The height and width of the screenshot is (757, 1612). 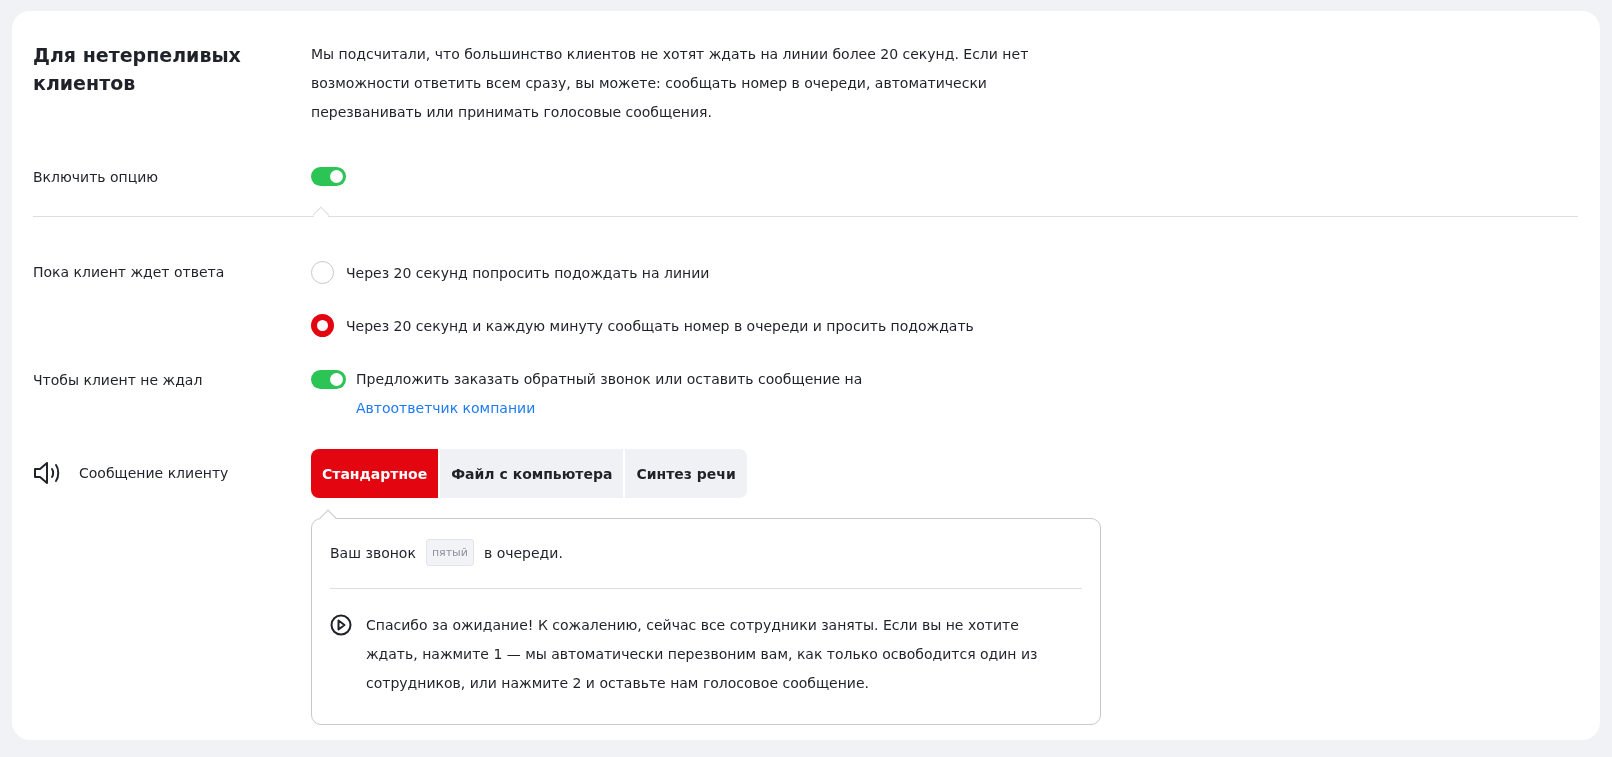 What do you see at coordinates (154, 473) in the screenshot?
I see `option-label: Сообщение клиенту` at bounding box center [154, 473].